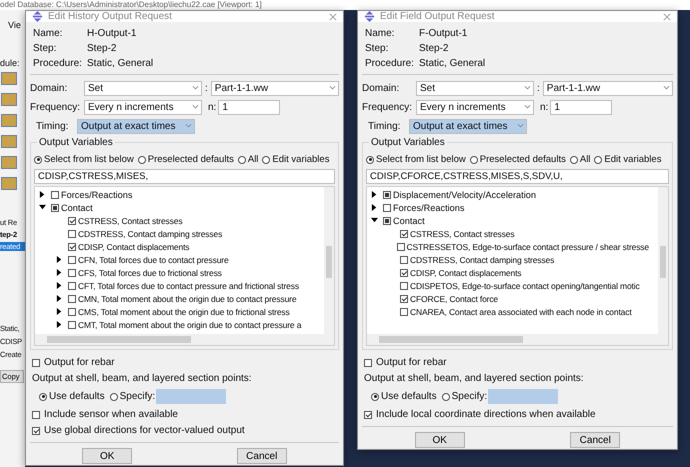 This screenshot has height=467, width=690. I want to click on checkbox-option: Use global directions for vector-valued output, so click(185, 430).